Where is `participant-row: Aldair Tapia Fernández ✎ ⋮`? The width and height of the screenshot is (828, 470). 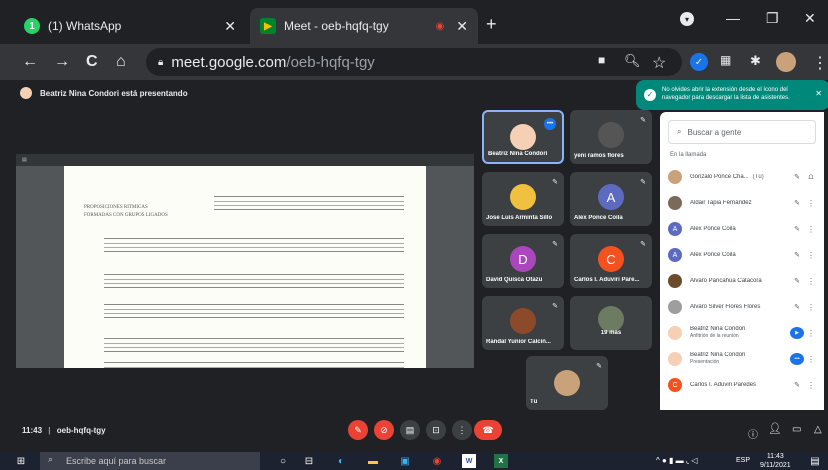
participant-row: Aldair Tapia Fernández ✎ ⋮ is located at coordinates (742, 203).